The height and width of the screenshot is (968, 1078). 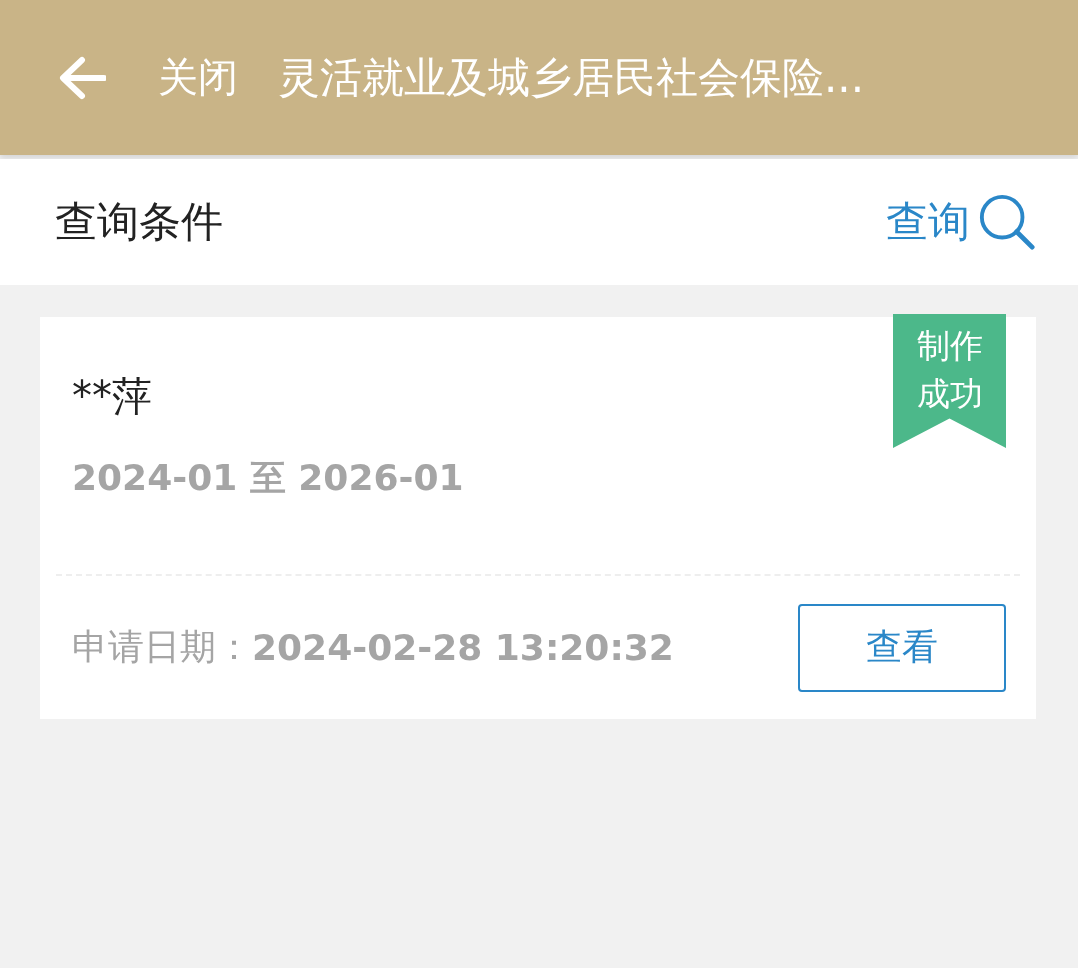 I want to click on close-link: 关闭, so click(x=198, y=77).